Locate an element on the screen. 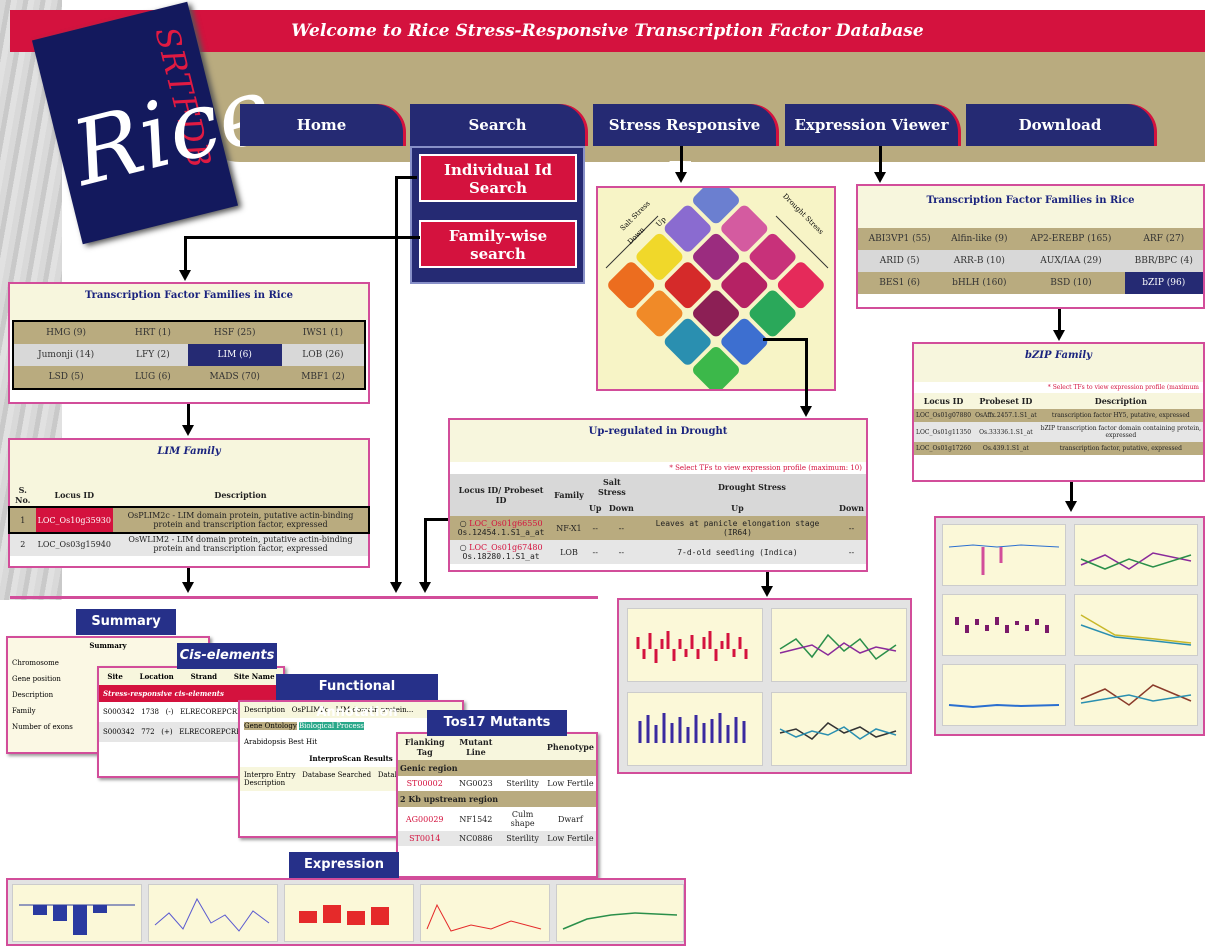 The height and width of the screenshot is (950, 1205). expression-strip is located at coordinates (346, 912).